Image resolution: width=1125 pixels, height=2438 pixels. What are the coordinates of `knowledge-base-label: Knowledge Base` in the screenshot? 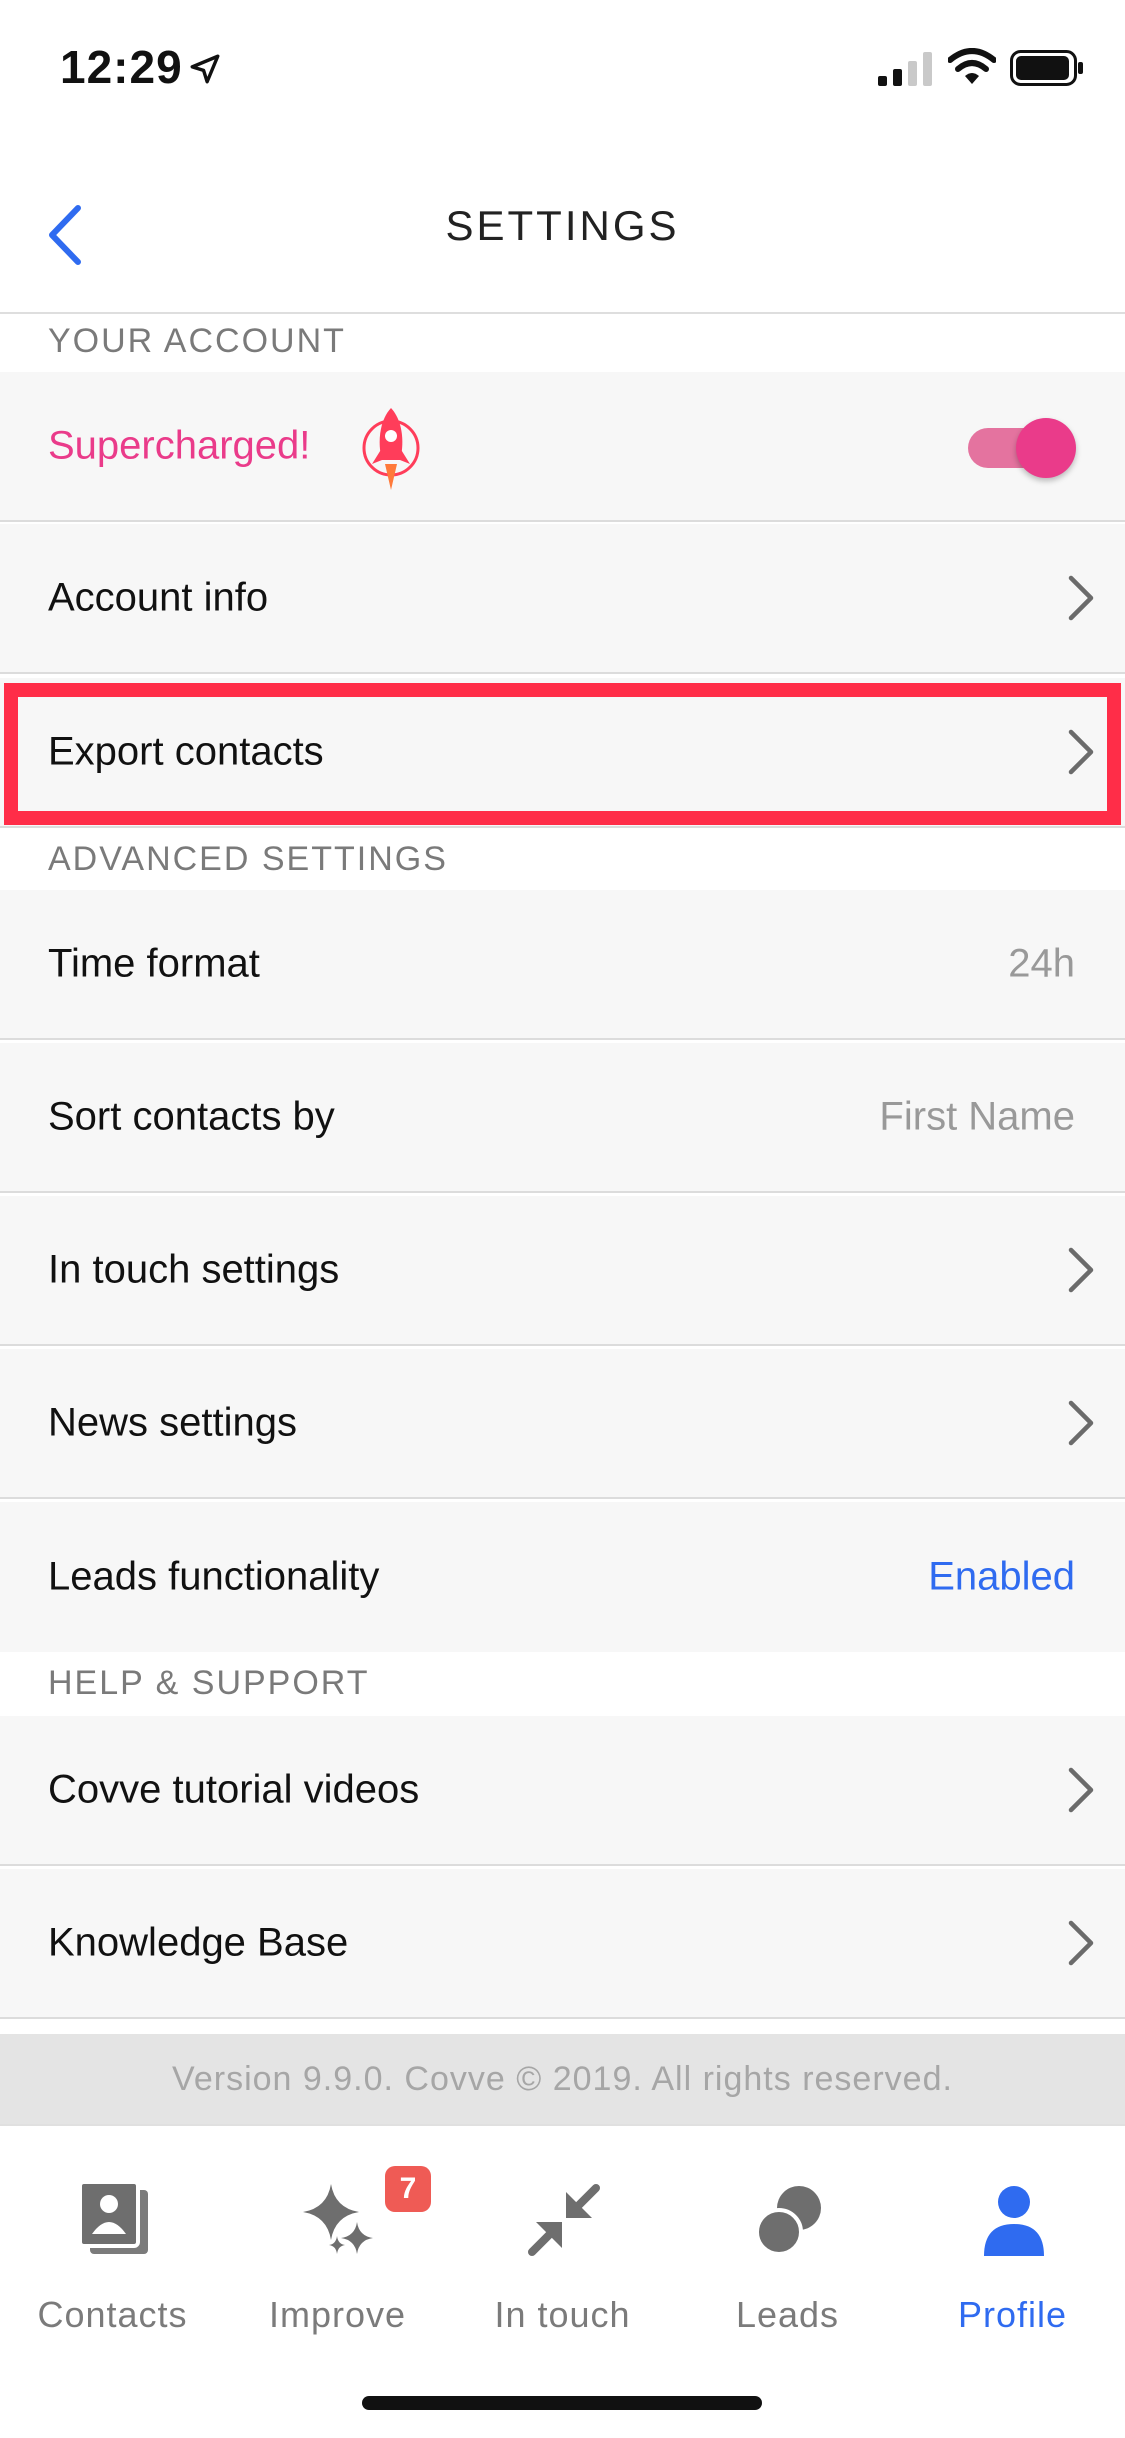 It's located at (198, 1942).